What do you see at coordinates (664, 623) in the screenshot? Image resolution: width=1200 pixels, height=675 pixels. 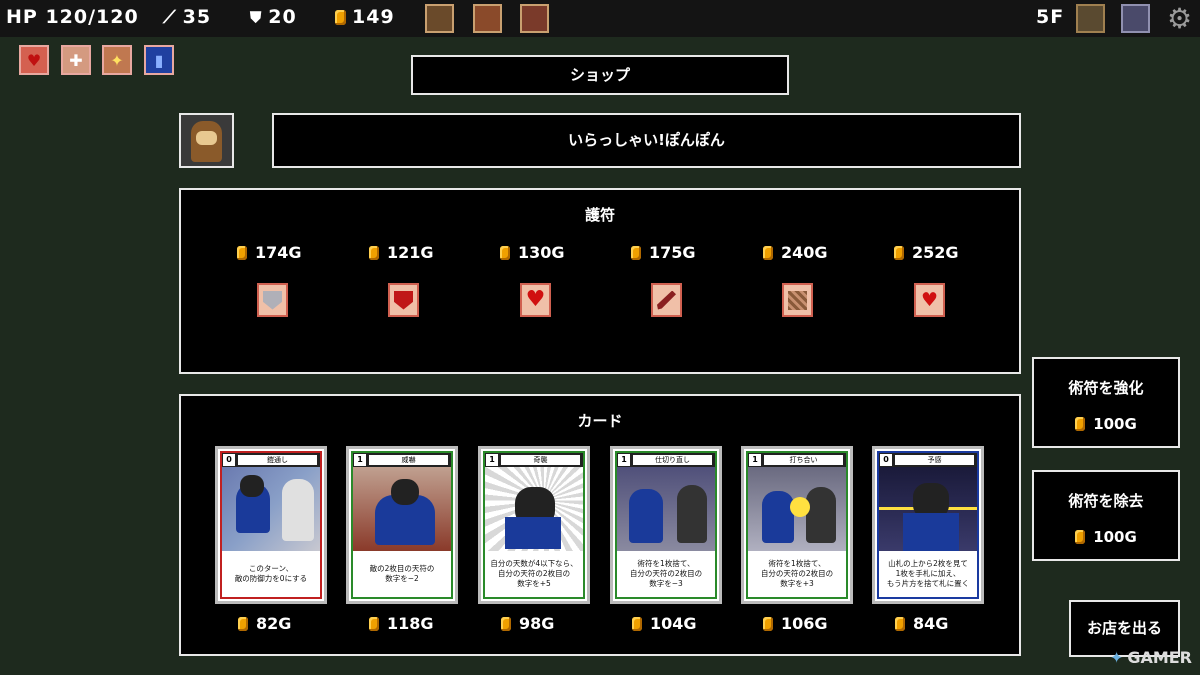 I see `card-price: 104G` at bounding box center [664, 623].